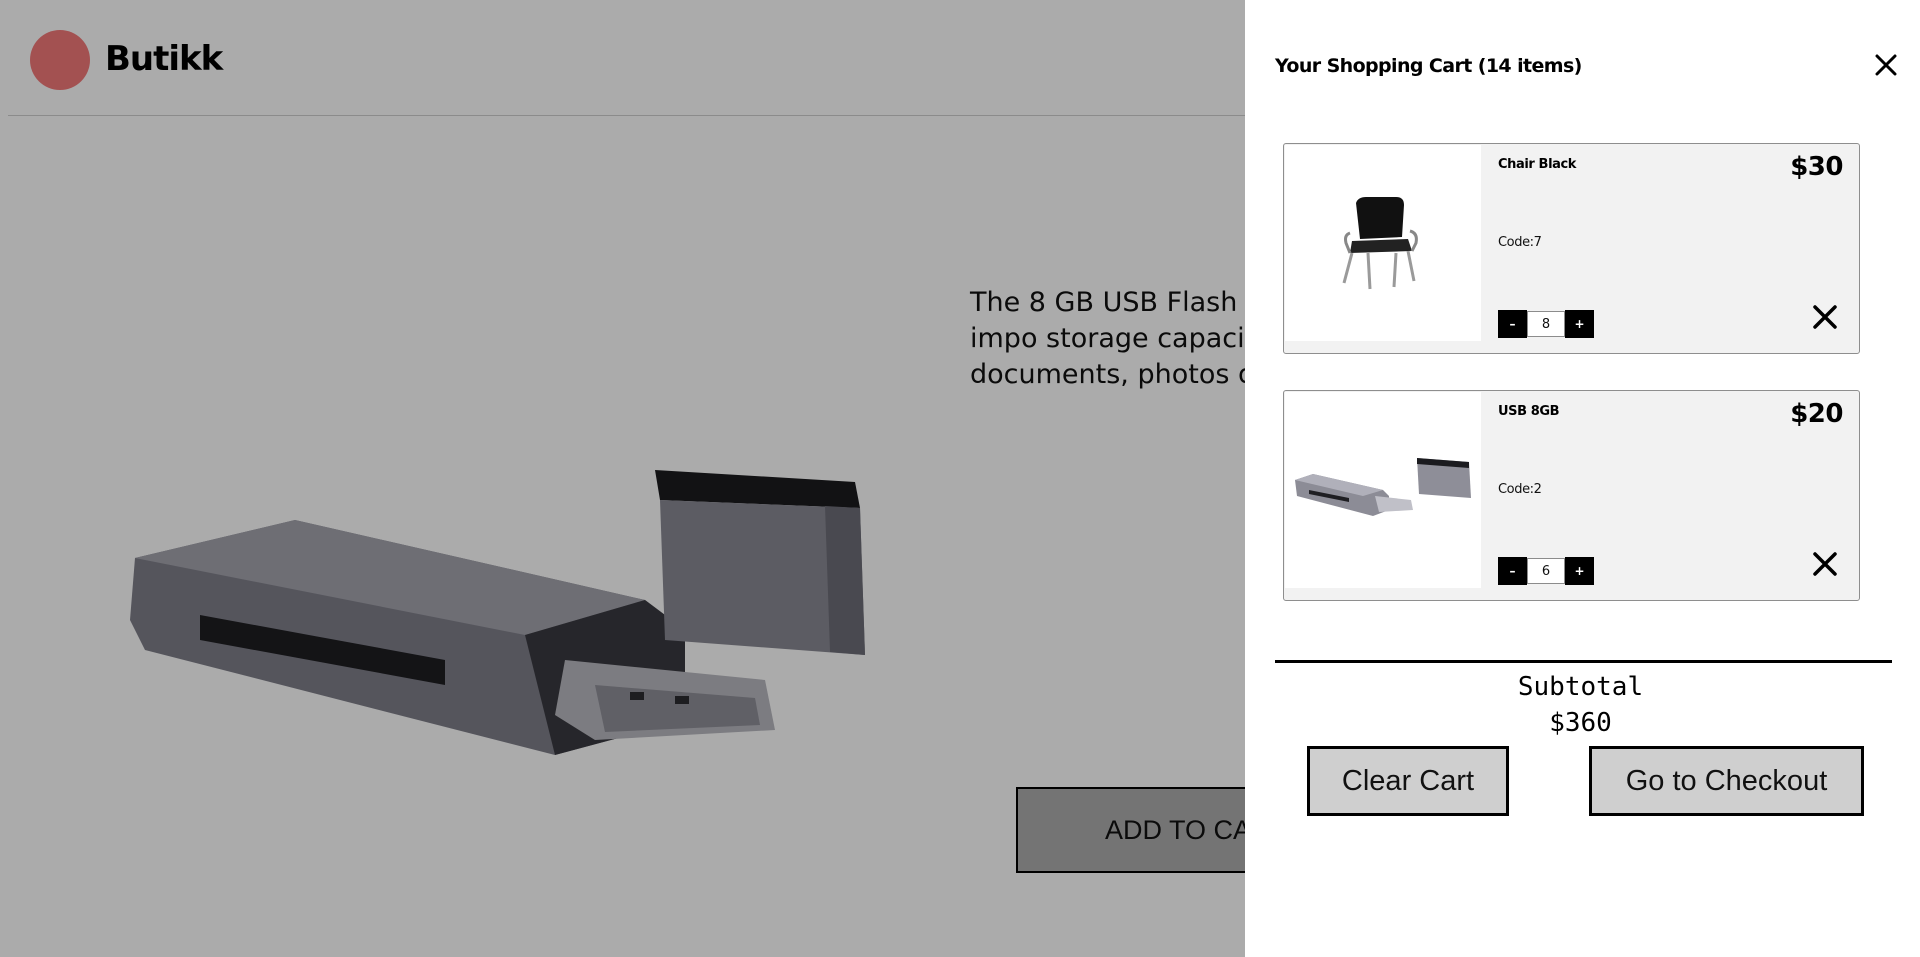  I want to click on subtotal-value: $360, so click(1580, 723).